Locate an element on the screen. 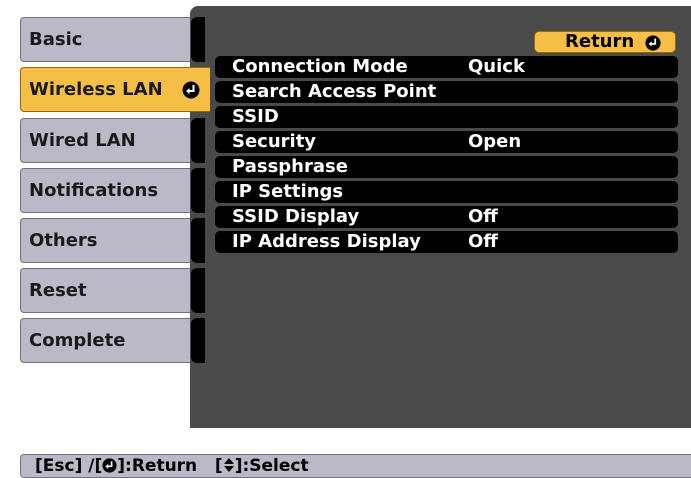  return-label: Return is located at coordinates (600, 41).